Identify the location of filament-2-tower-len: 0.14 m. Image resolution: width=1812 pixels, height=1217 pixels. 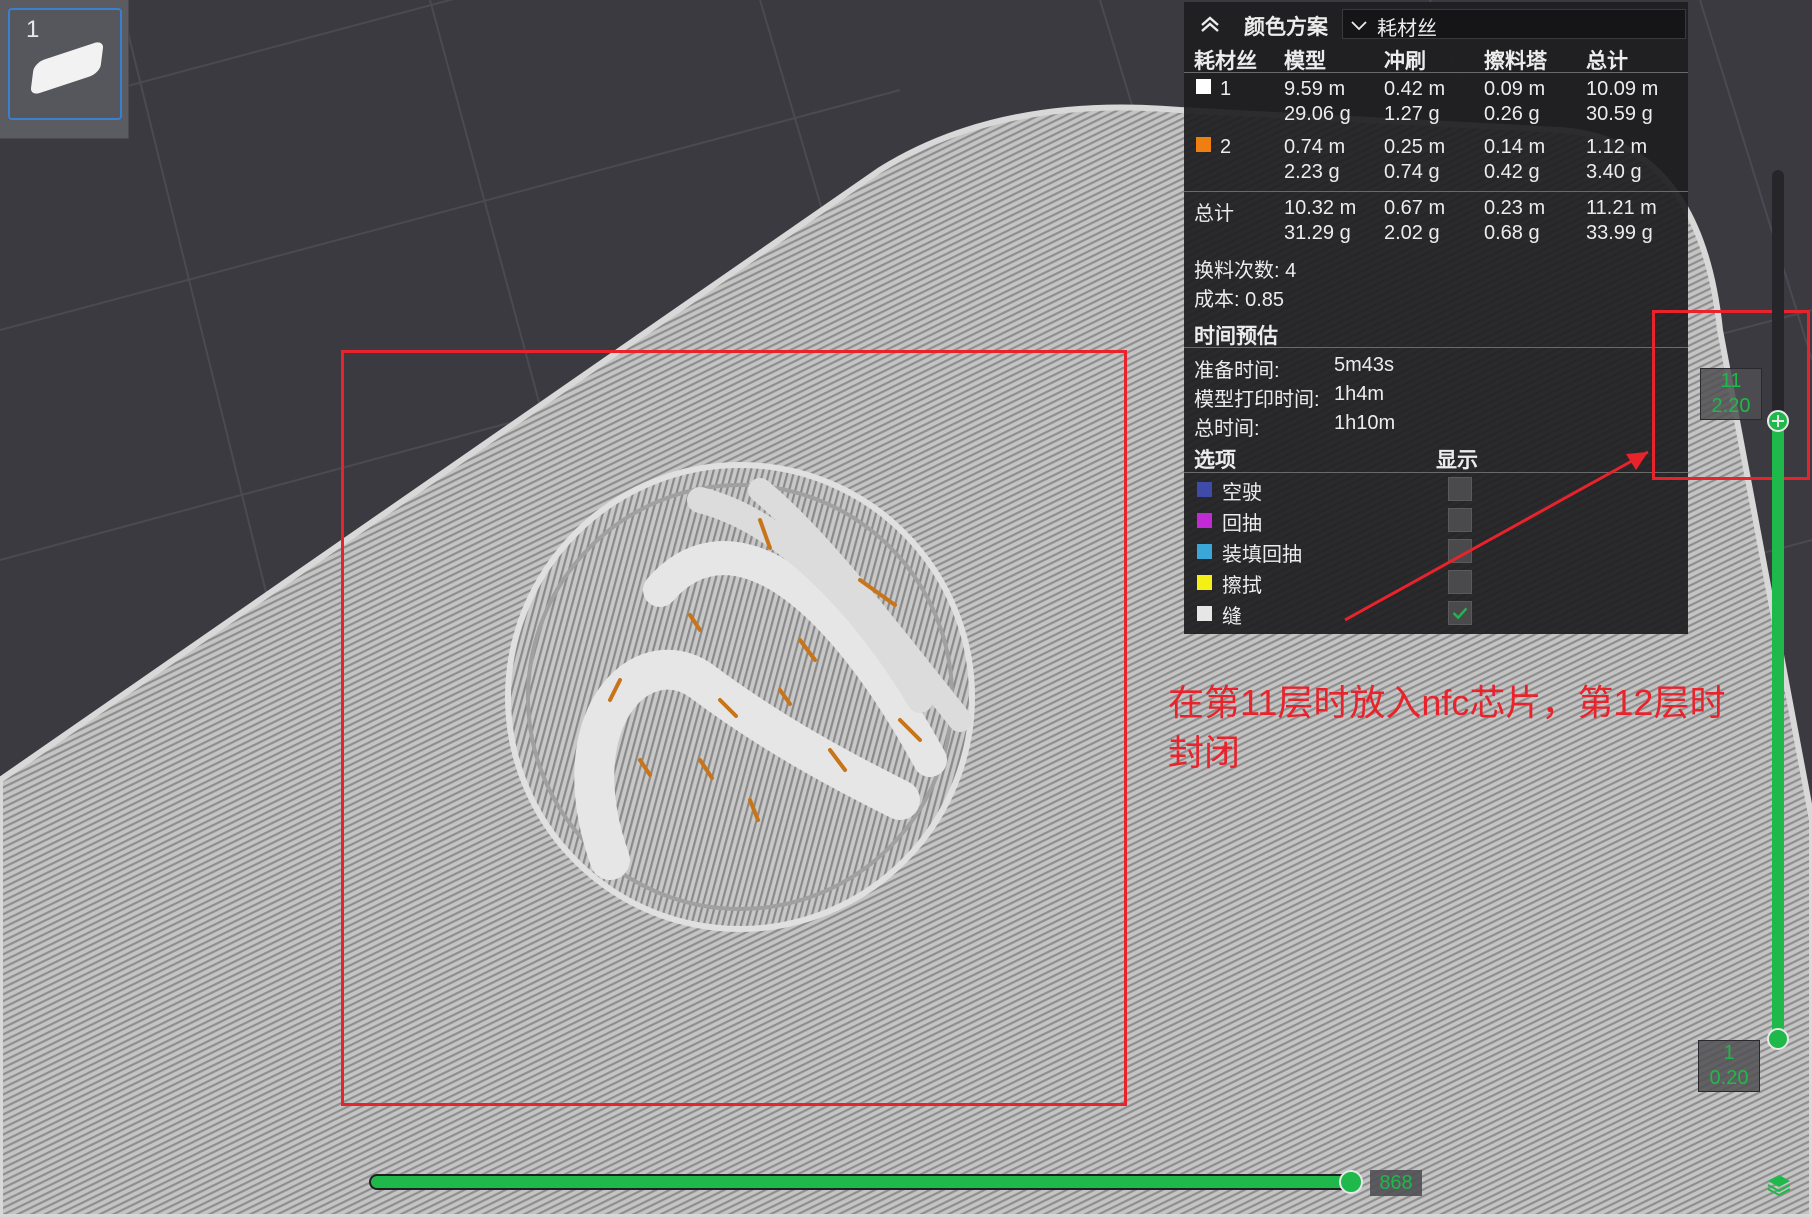
(1515, 147).